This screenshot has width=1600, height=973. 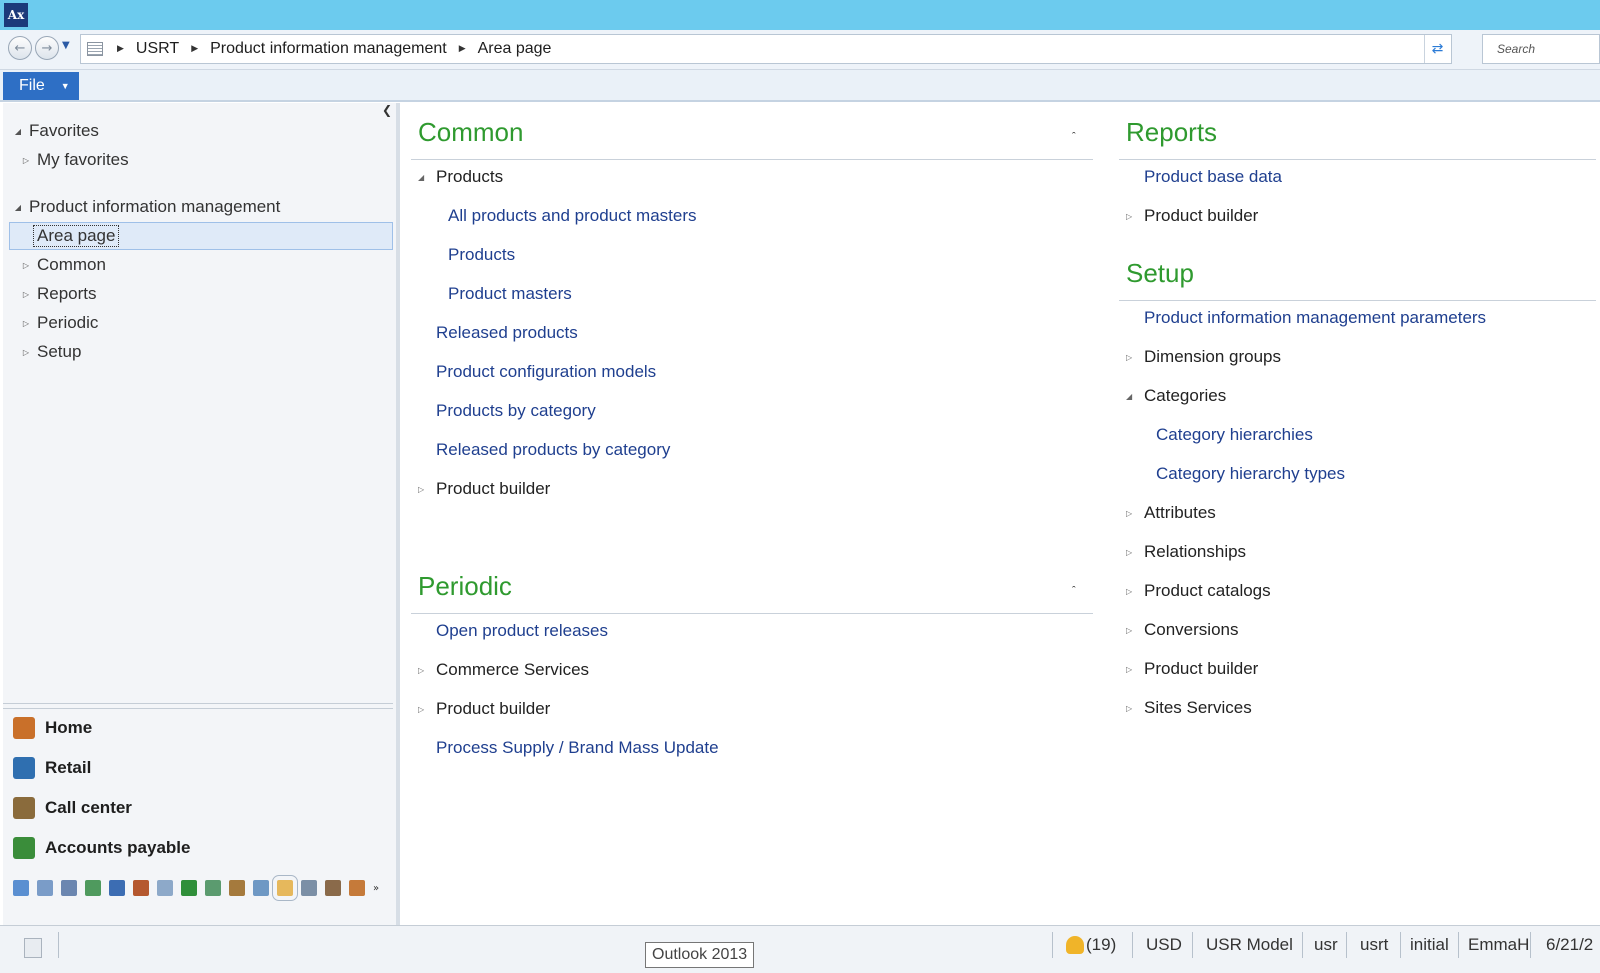 What do you see at coordinates (1203, 357) in the screenshot?
I see `link-group-dimension-groups: ▷ Dimension groups` at bounding box center [1203, 357].